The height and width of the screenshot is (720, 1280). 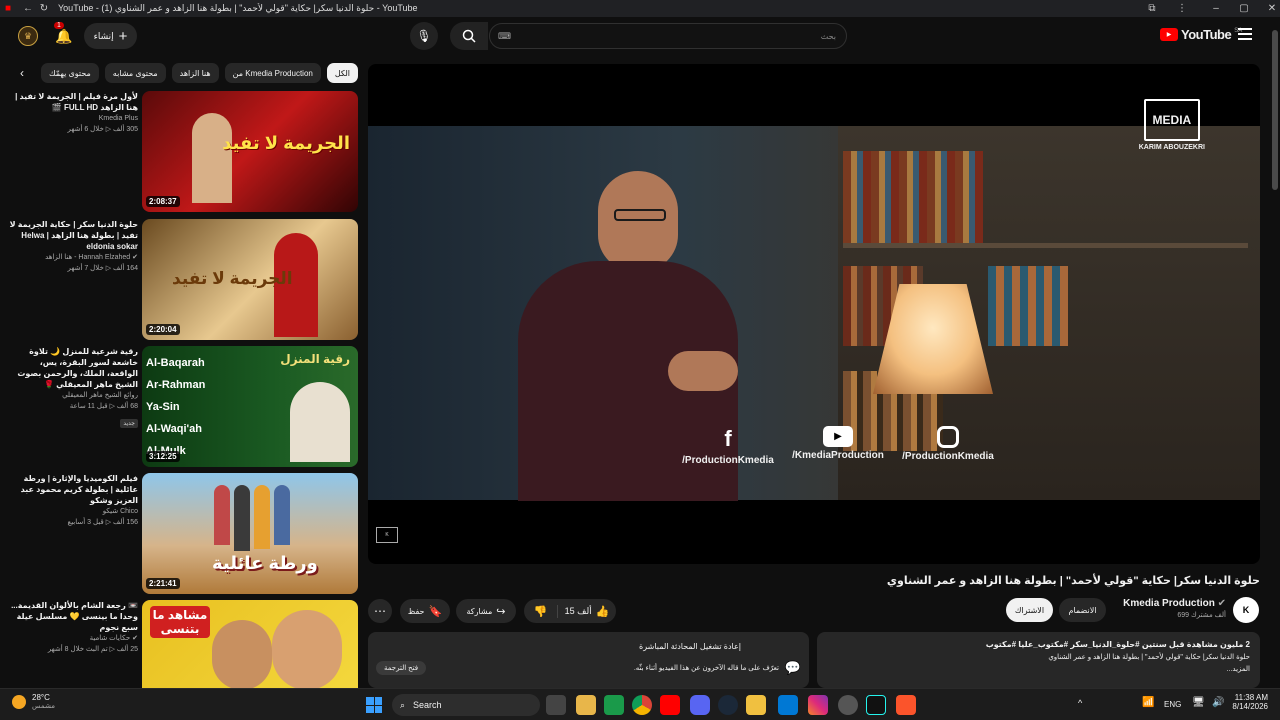 I want to click on rec-channel: Chico شيكو, so click(x=73, y=511).